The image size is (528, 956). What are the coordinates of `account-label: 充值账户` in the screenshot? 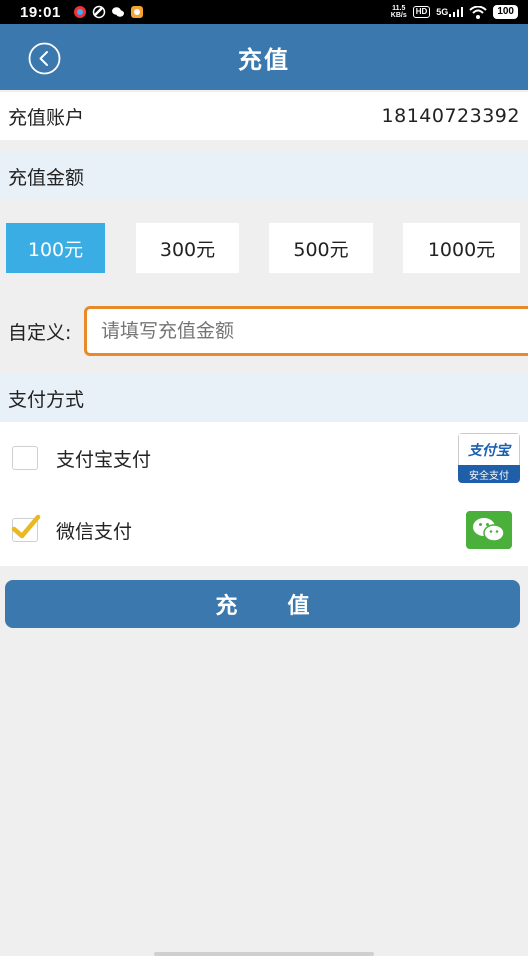 It's located at (46, 117).